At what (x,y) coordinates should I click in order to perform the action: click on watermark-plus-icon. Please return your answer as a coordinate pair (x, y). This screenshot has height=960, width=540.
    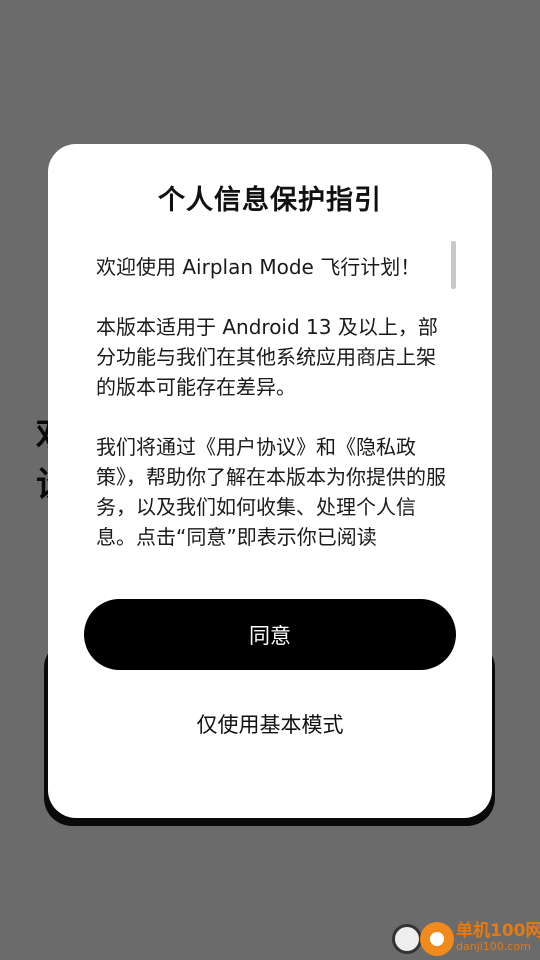
    Looking at the image, I should click on (407, 939).